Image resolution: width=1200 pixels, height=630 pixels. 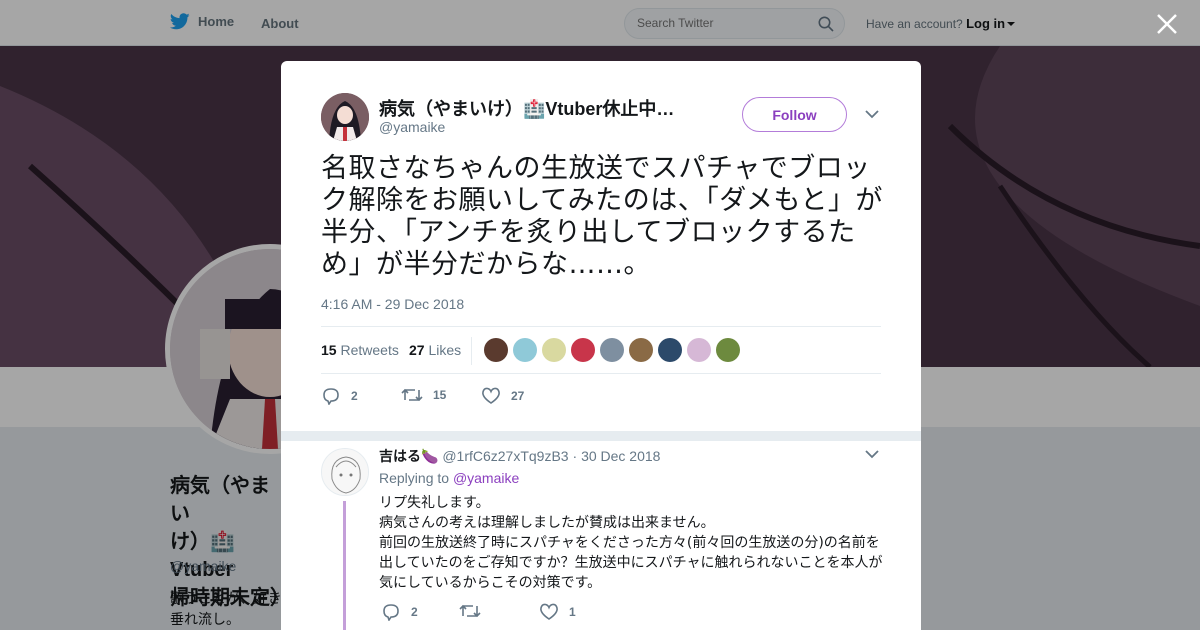 I want to click on retweets-stat: 15 Retweets, so click(x=360, y=350).